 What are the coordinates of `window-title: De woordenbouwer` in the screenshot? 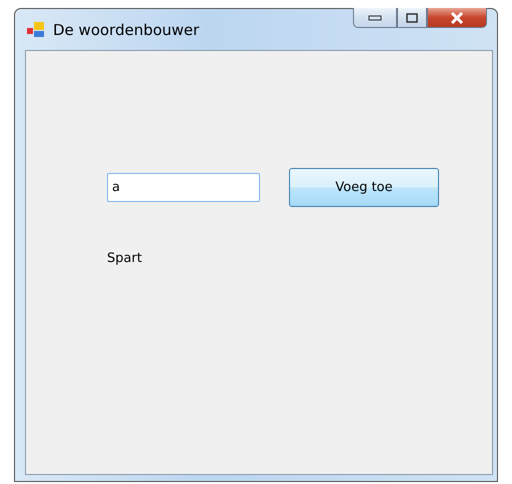 It's located at (126, 29).